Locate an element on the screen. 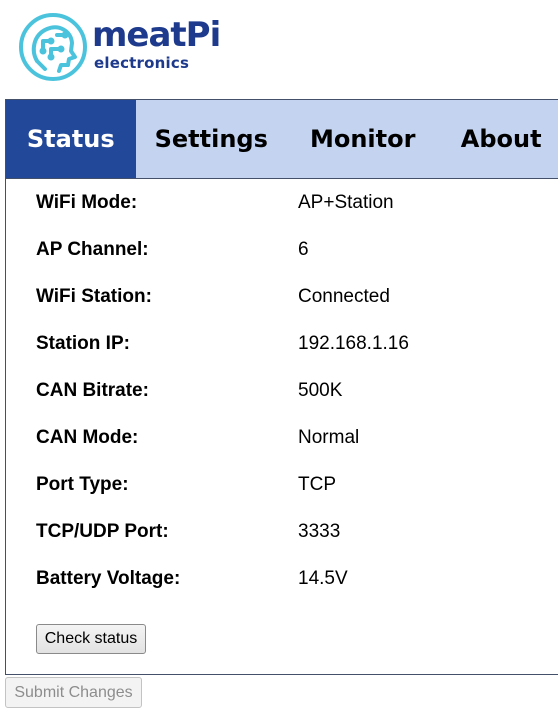  tab-status: Status is located at coordinates (71, 139).